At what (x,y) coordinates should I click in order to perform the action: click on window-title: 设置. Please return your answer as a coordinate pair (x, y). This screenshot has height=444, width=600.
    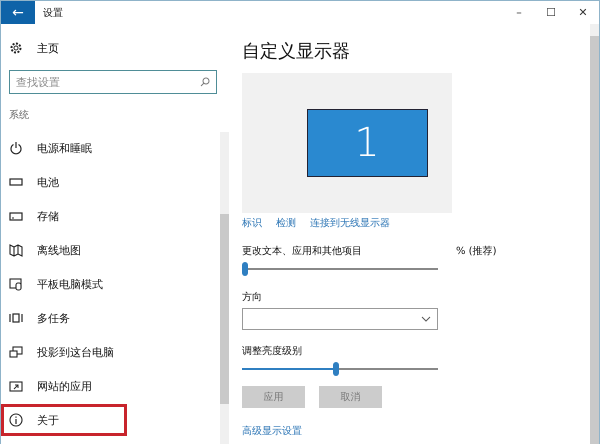
    Looking at the image, I should click on (53, 13).